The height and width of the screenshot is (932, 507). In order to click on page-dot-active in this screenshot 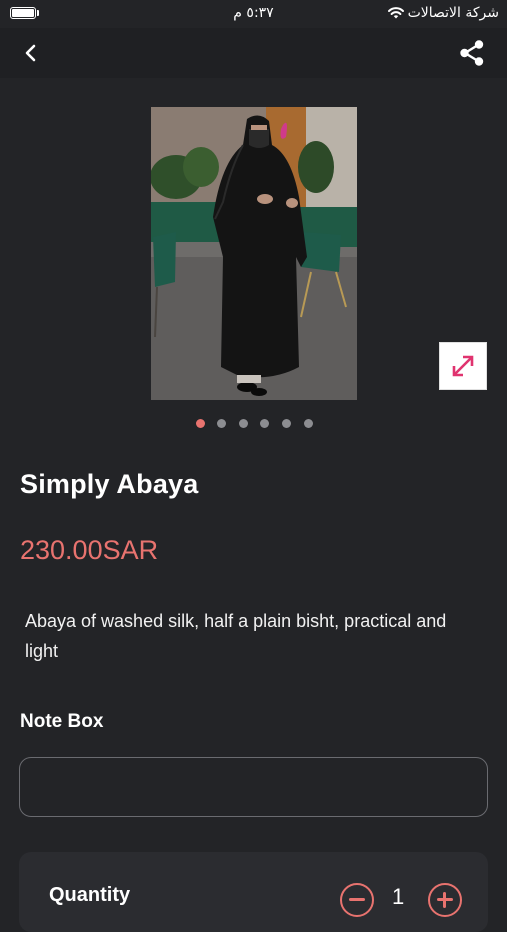, I will do `click(200, 423)`.